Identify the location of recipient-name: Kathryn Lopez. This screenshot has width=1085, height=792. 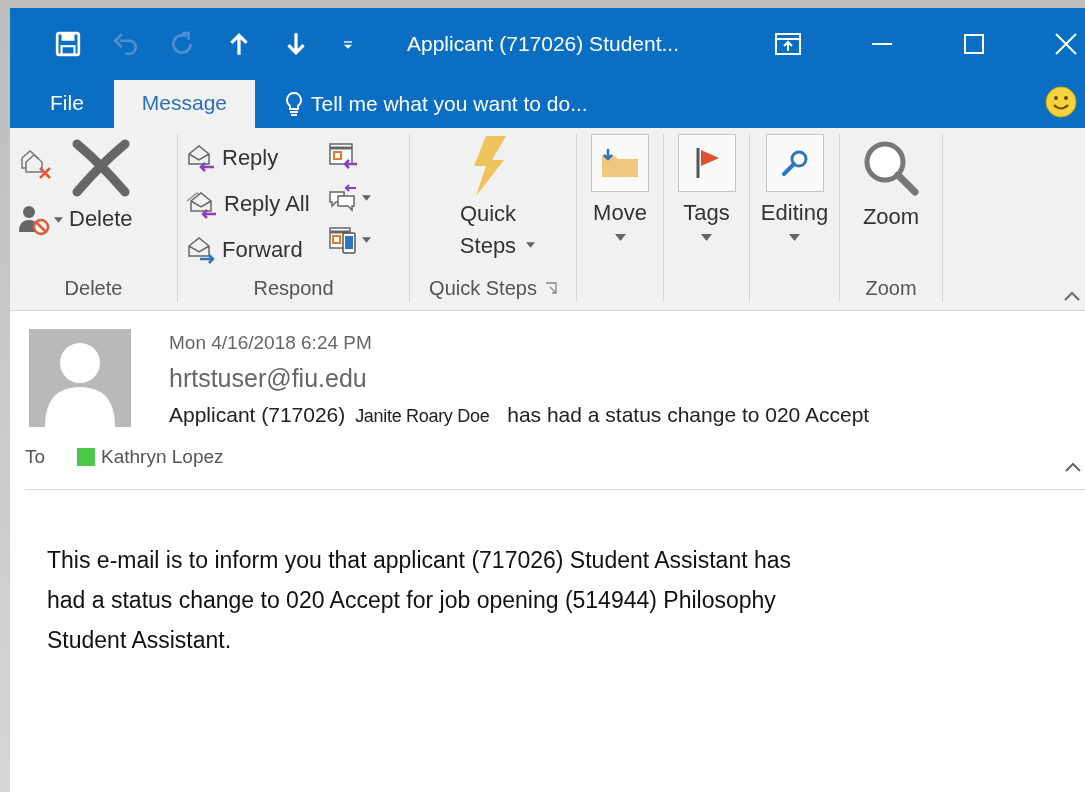
(162, 457).